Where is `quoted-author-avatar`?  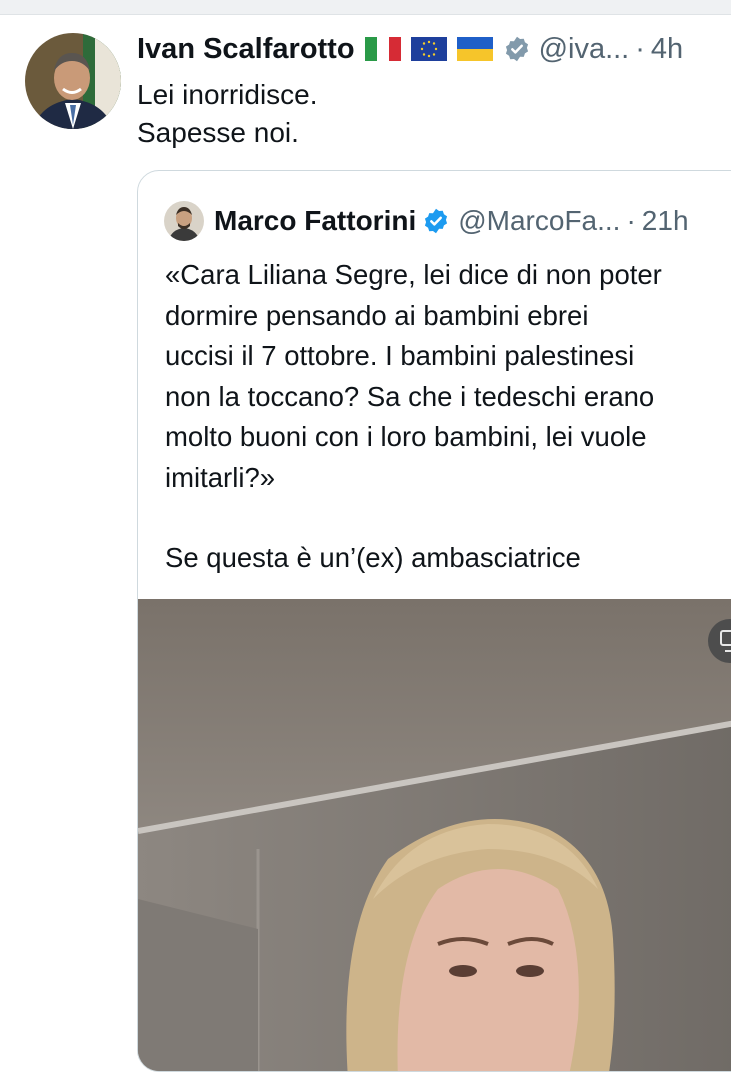
quoted-author-avatar is located at coordinates (184, 221).